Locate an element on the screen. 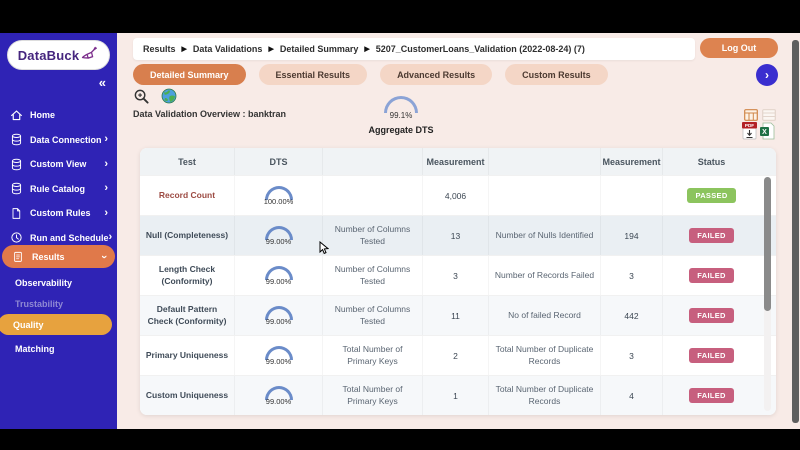 Image resolution: width=800 pixels, height=450 pixels. test-name: Record Count is located at coordinates (187, 195).